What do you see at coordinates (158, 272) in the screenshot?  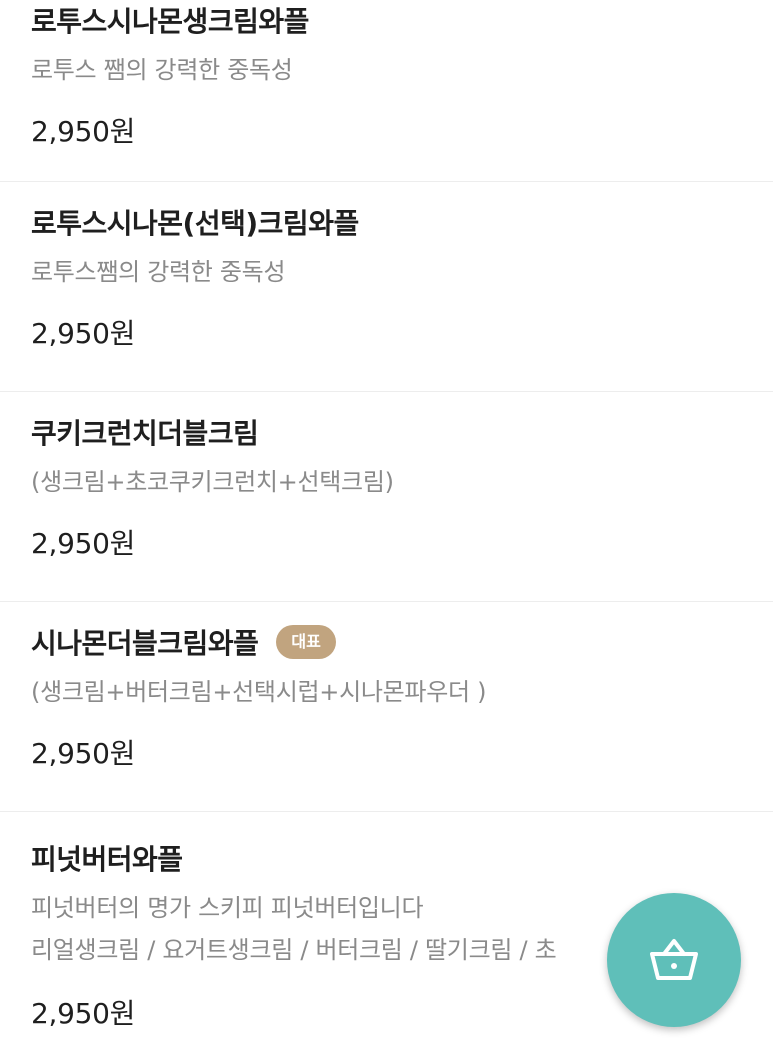 I see `item-description: 로투스쨈의 강력한 중독성` at bounding box center [158, 272].